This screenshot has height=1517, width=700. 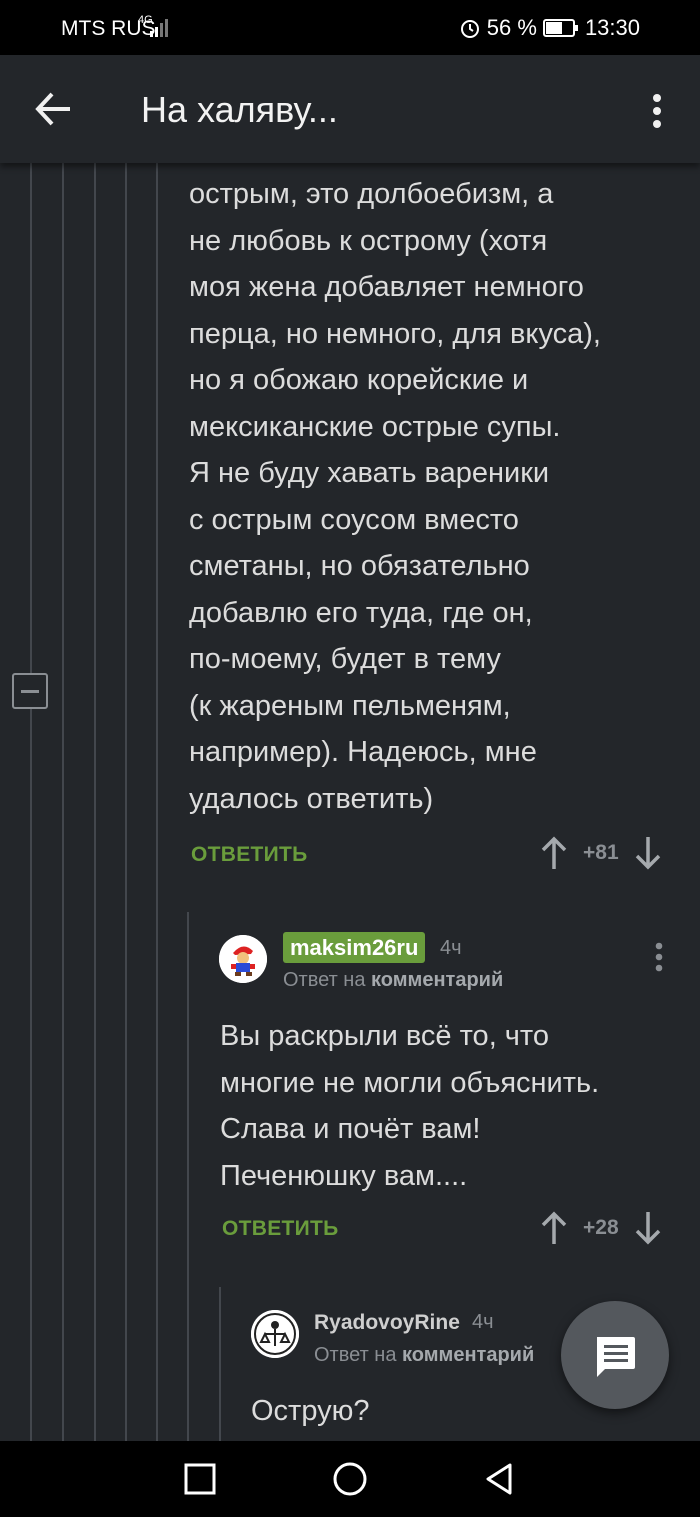 I want to click on comment-line: Я не буду хавать вареники, so click(x=369, y=473).